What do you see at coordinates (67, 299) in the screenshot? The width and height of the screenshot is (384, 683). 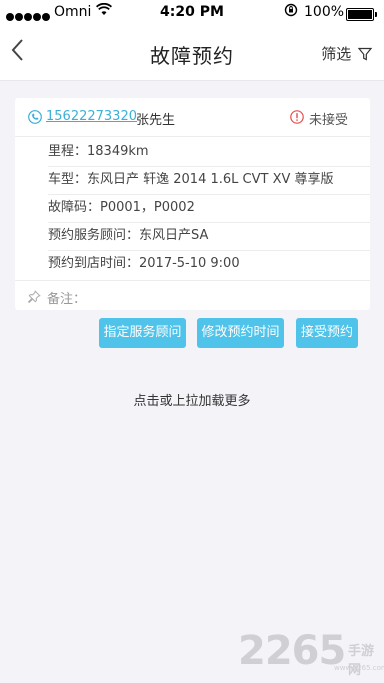 I see `note-label: 备注：` at bounding box center [67, 299].